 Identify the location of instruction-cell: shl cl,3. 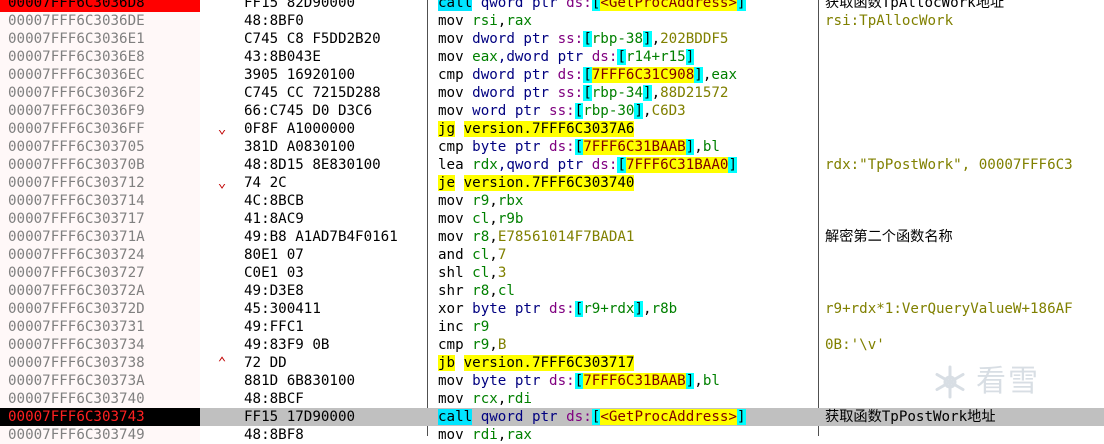
(627, 273).